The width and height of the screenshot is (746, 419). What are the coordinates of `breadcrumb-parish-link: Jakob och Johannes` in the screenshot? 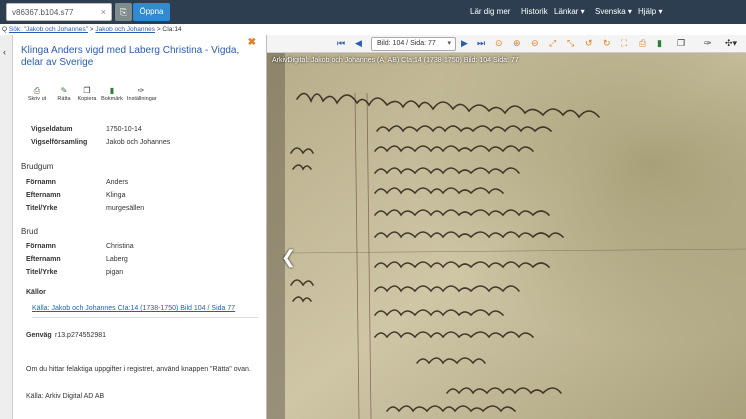 It's located at (125, 29).